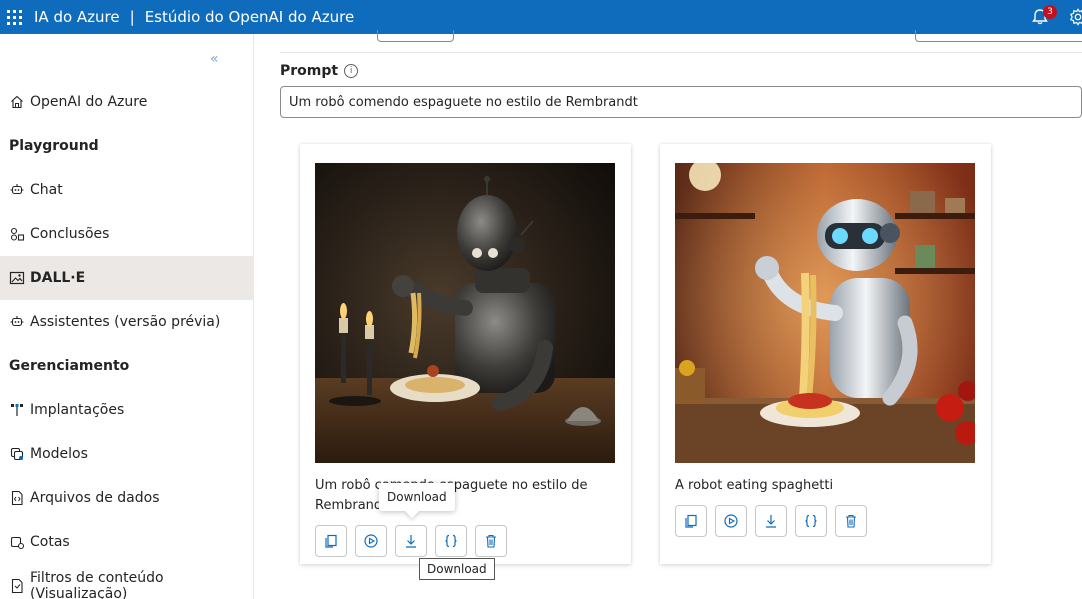 Image resolution: width=1082 pixels, height=599 pixels. I want to click on generated-image-robot-spaghetti, so click(825, 313).